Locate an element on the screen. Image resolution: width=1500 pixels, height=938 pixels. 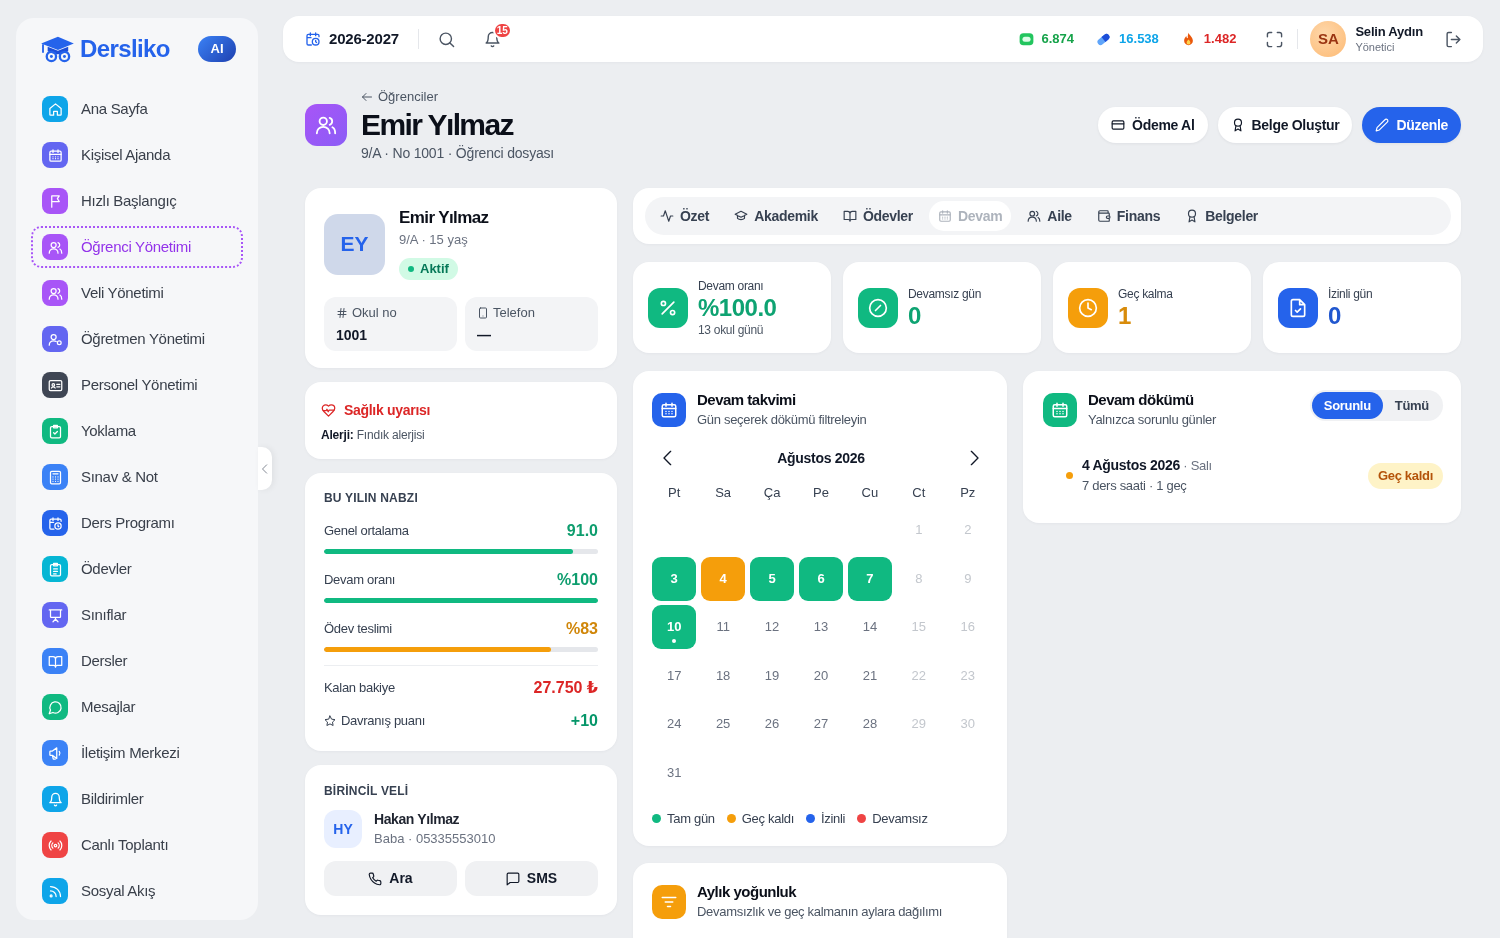
metric-label: Ödev teslimi is located at coordinates (358, 629).